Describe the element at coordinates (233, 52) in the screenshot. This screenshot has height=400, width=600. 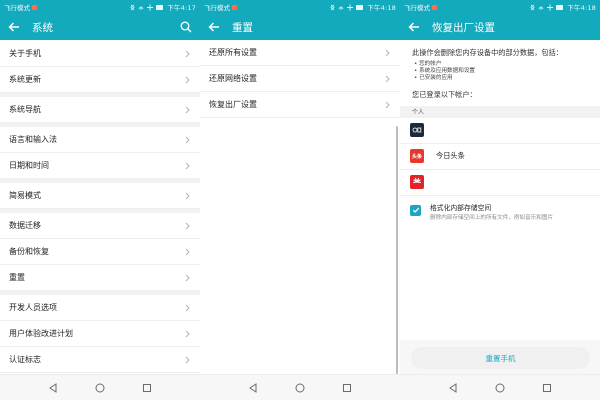
I see `list-item-label: 还原所有设置` at that location.